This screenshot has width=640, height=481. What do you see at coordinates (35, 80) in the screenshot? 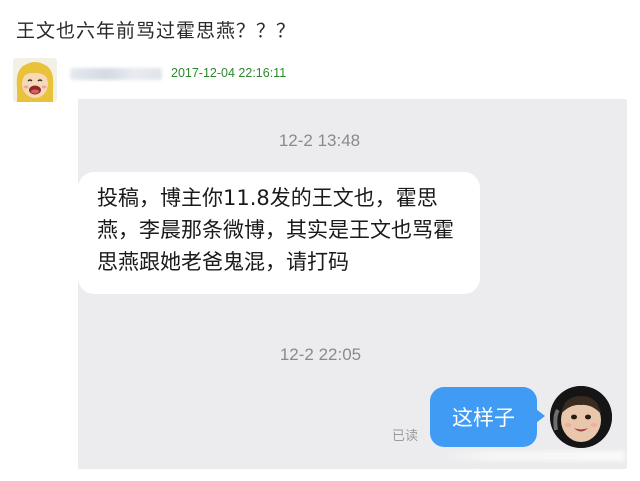
I see `poster-avatar-icon` at bounding box center [35, 80].